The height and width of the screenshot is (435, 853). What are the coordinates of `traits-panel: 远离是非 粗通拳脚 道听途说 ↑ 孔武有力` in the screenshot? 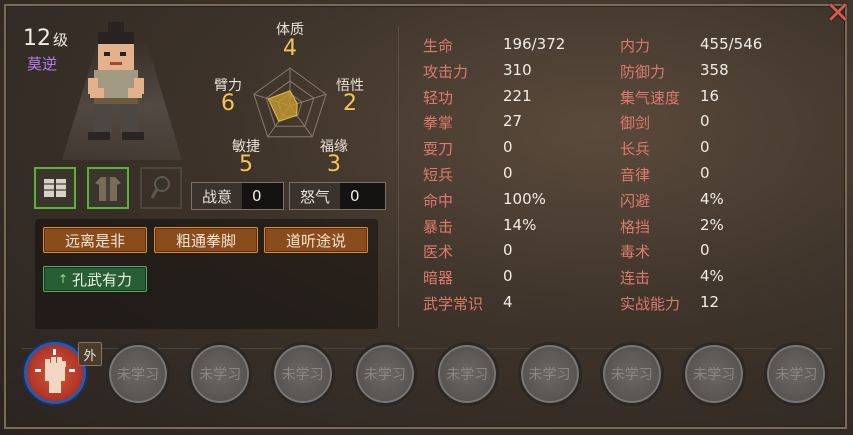 It's located at (206, 274).